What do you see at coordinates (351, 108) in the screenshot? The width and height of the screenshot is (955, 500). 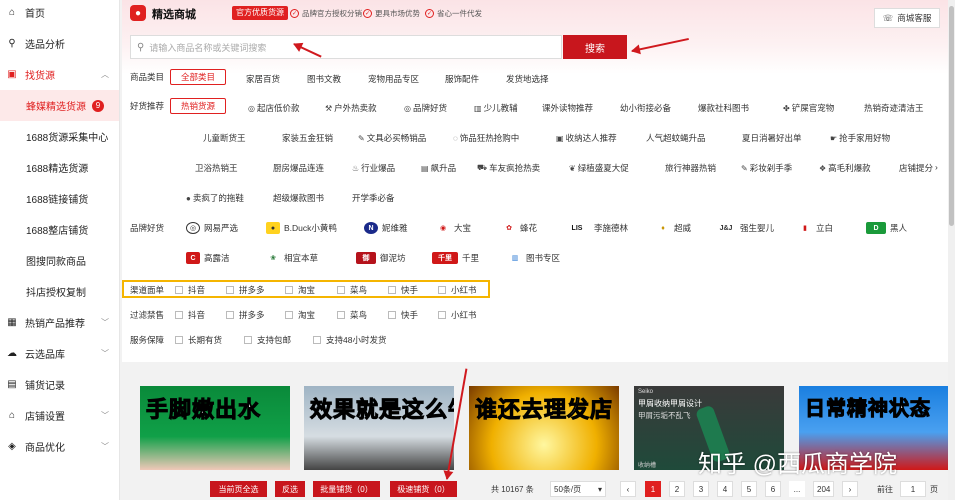 I see `recommend-option: ⚒ 户外热卖款` at bounding box center [351, 108].